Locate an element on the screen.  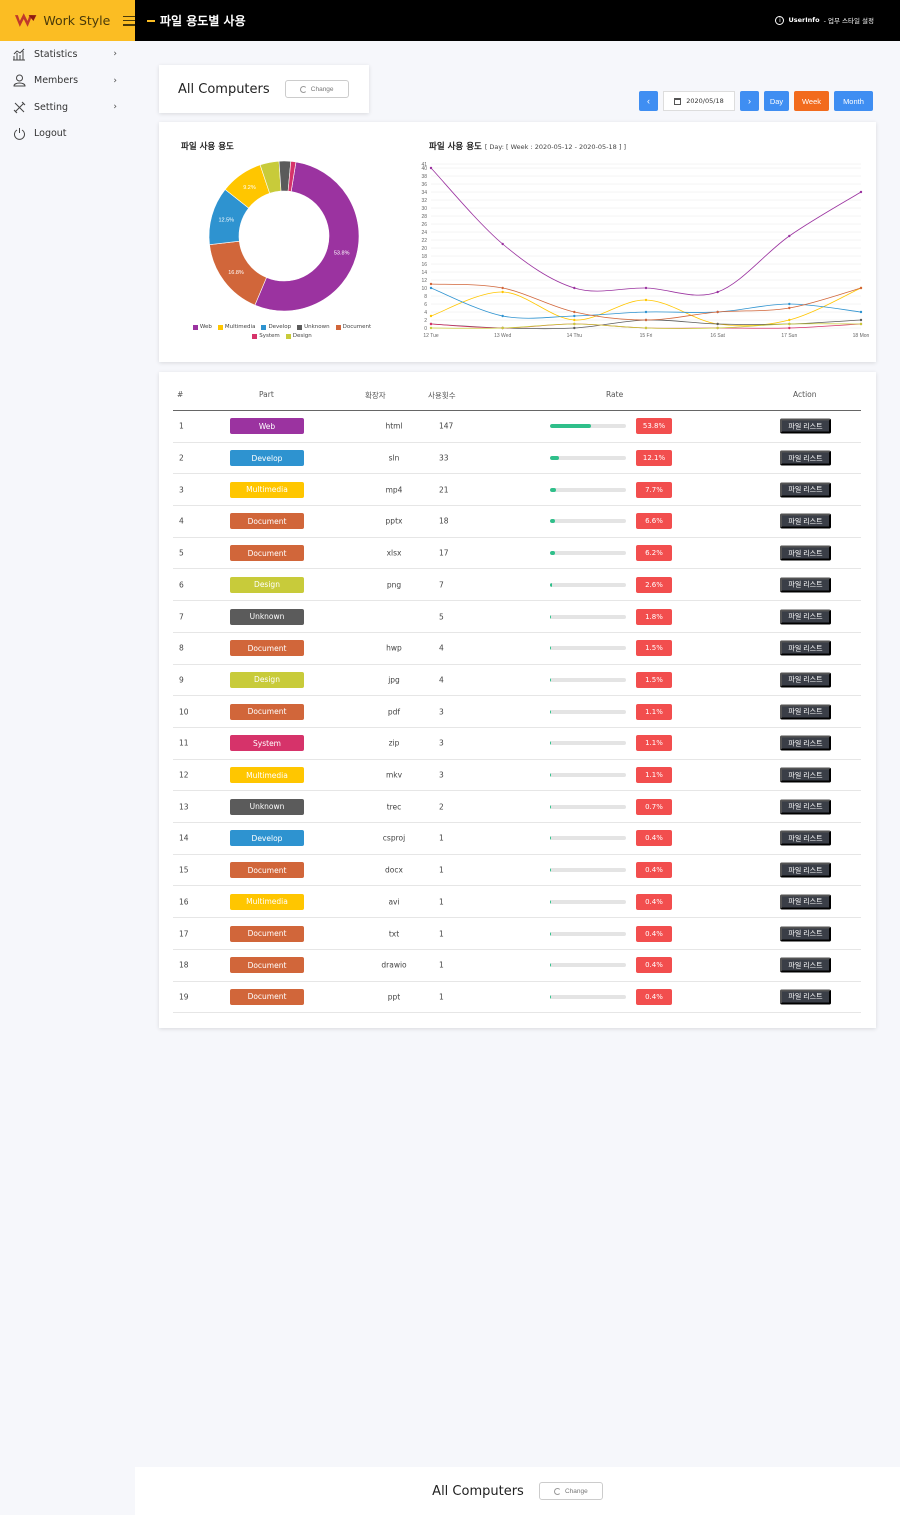
usage-count: 17 is located at coordinates (444, 553).